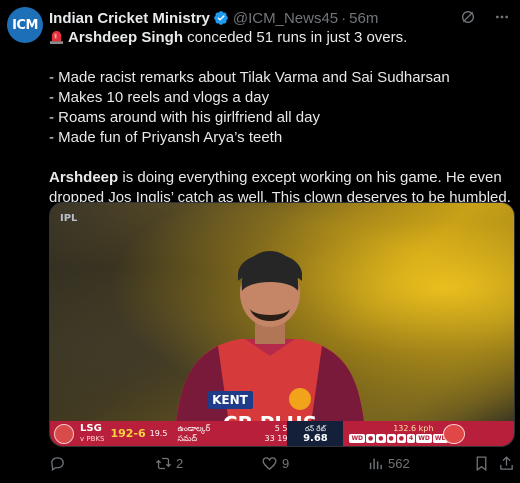 This screenshot has height=483, width=520. Describe the element at coordinates (315, 438) in the screenshot. I see `run-rate-value: 9.68` at that location.